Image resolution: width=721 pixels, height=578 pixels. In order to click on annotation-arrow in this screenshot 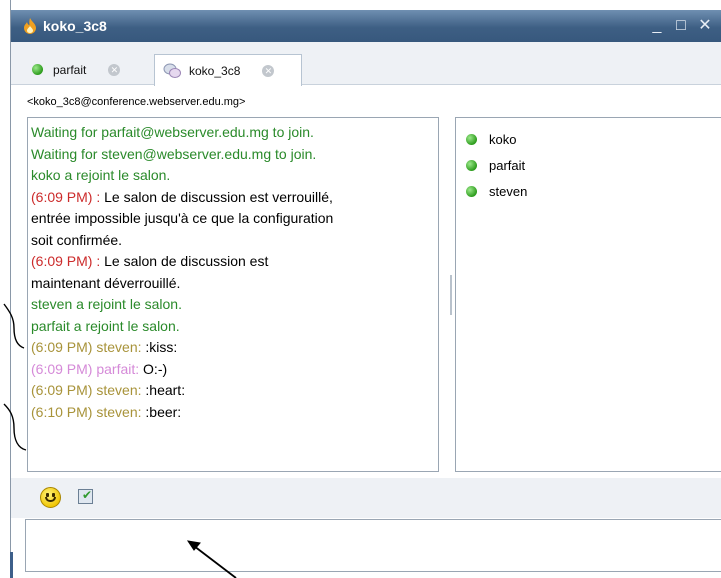, I will do `click(215, 561)`.